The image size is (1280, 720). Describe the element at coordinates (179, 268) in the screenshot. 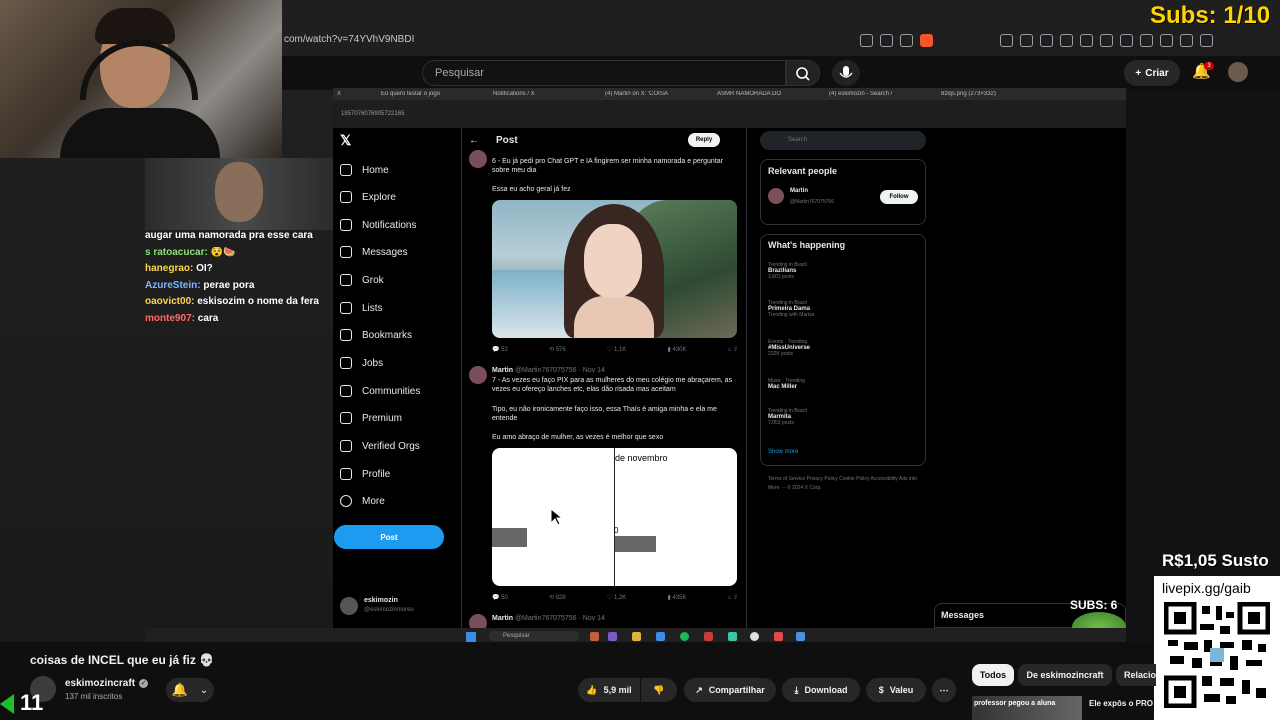

I see `chat-message: hanegrao: OI?` at that location.